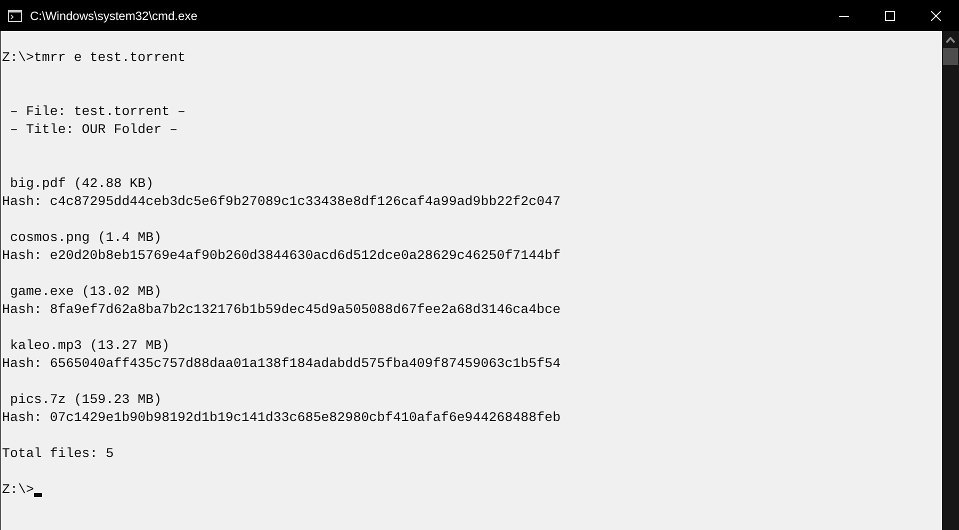  I want to click on command-line: Z:\>tmrr e test.torrent, so click(94, 58).